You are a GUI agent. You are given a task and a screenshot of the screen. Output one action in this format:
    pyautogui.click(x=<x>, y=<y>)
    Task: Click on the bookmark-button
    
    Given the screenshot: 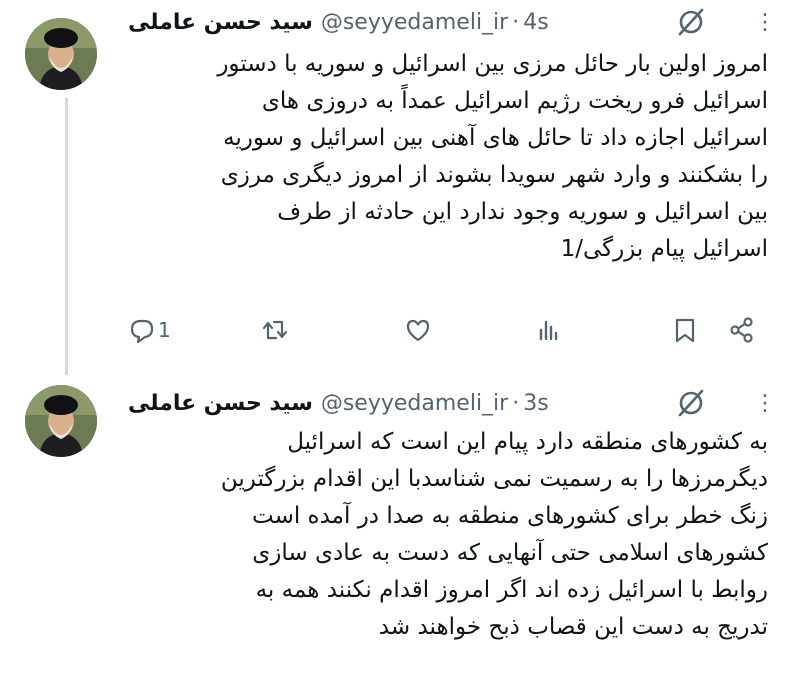 What is the action you would take?
    pyautogui.click(x=685, y=330)
    